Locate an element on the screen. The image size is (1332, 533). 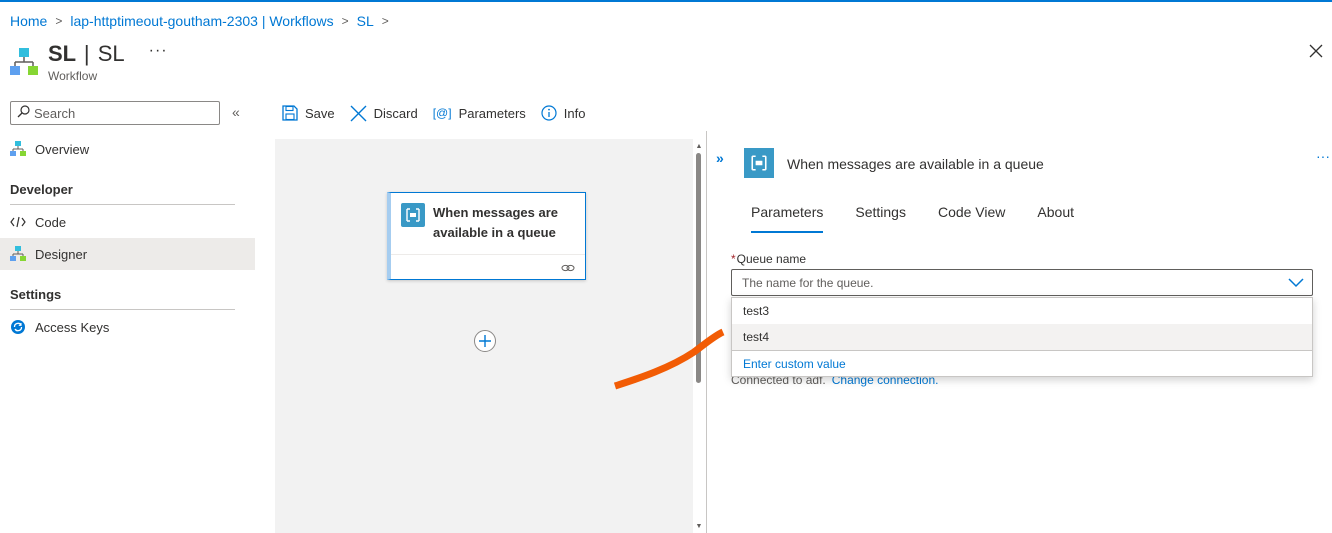
trigger-card: When messages are available in a queue is located at coordinates (486, 236).